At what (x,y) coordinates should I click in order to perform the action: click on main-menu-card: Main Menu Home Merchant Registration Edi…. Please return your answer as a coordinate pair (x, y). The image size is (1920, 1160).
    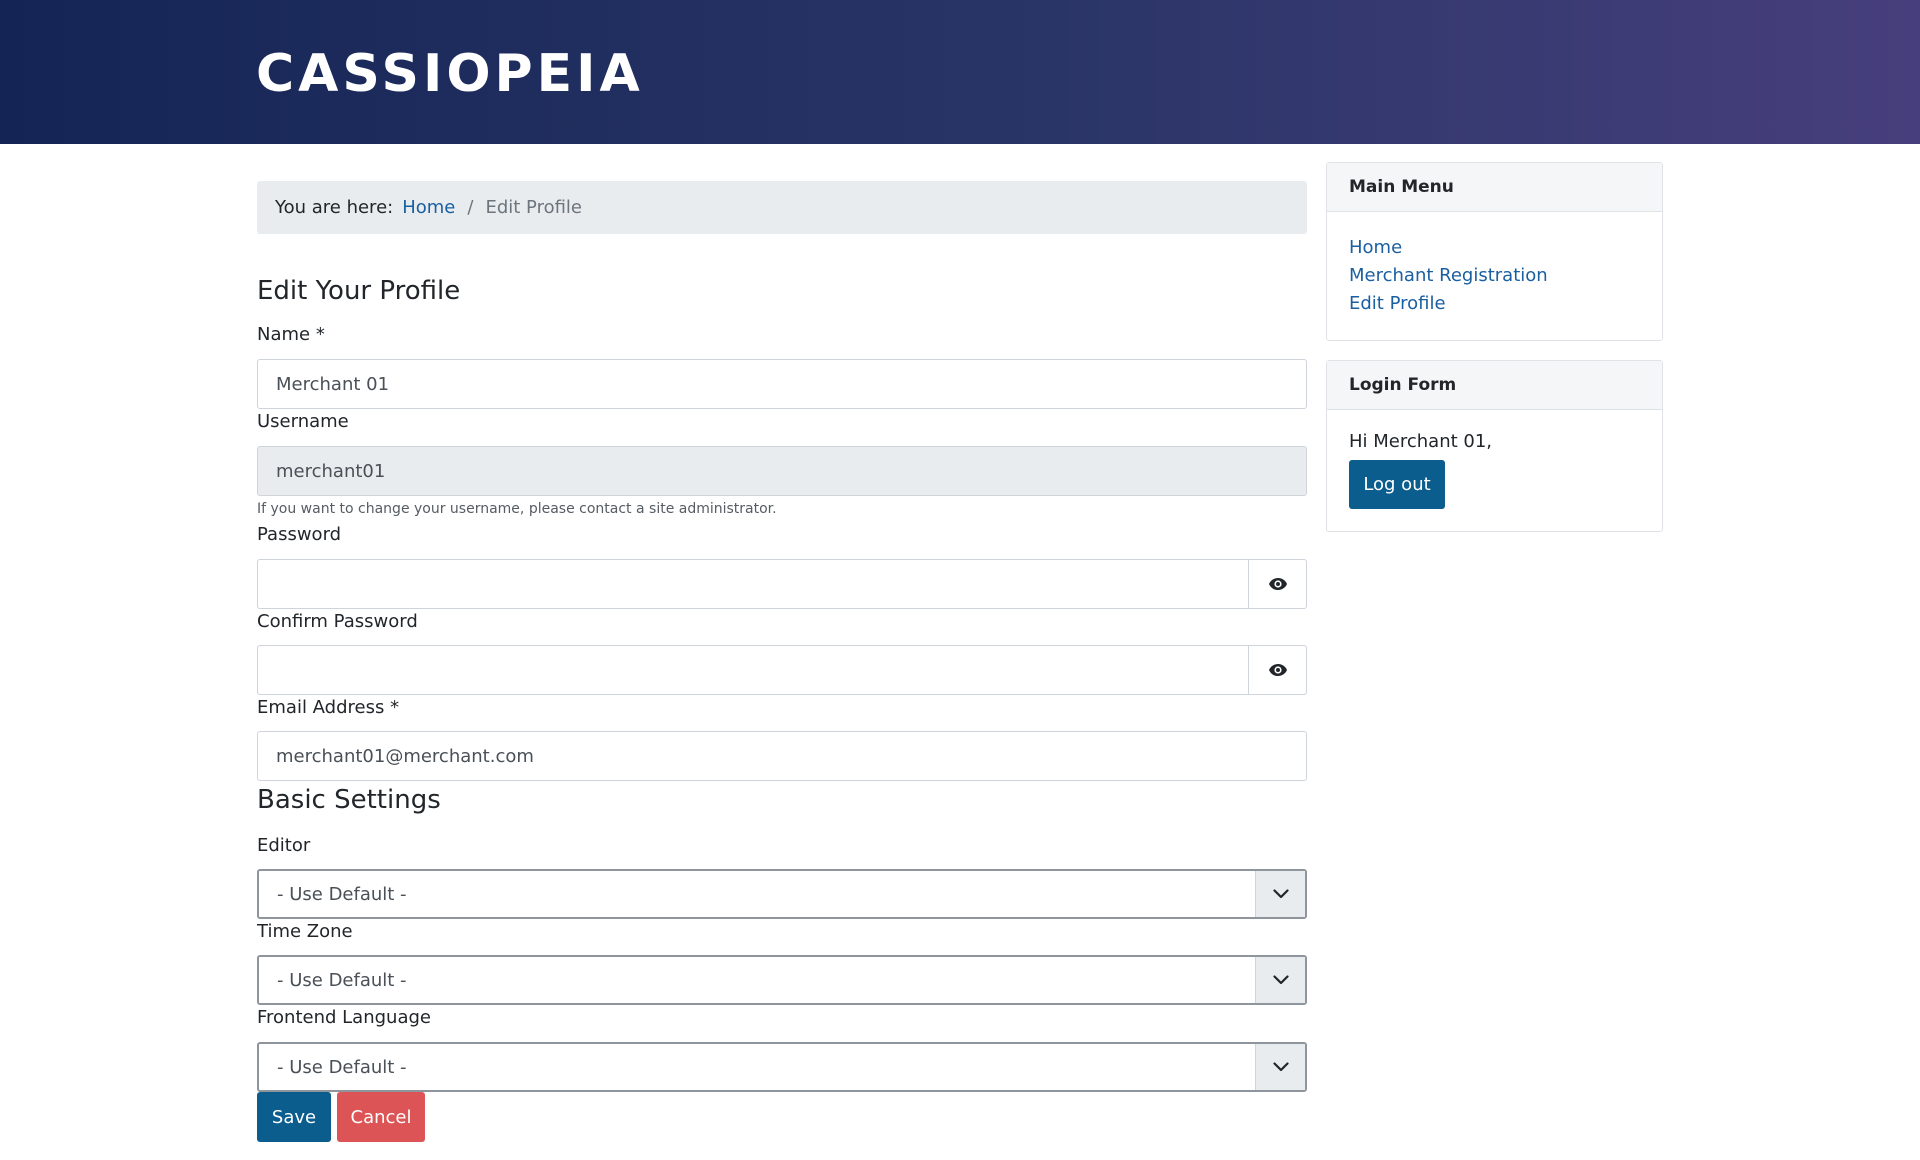
    Looking at the image, I should click on (1494, 251).